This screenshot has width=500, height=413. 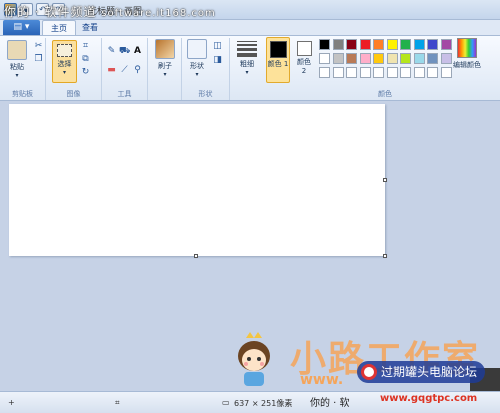 I want to click on size-label: 粗细, so click(x=247, y=64).